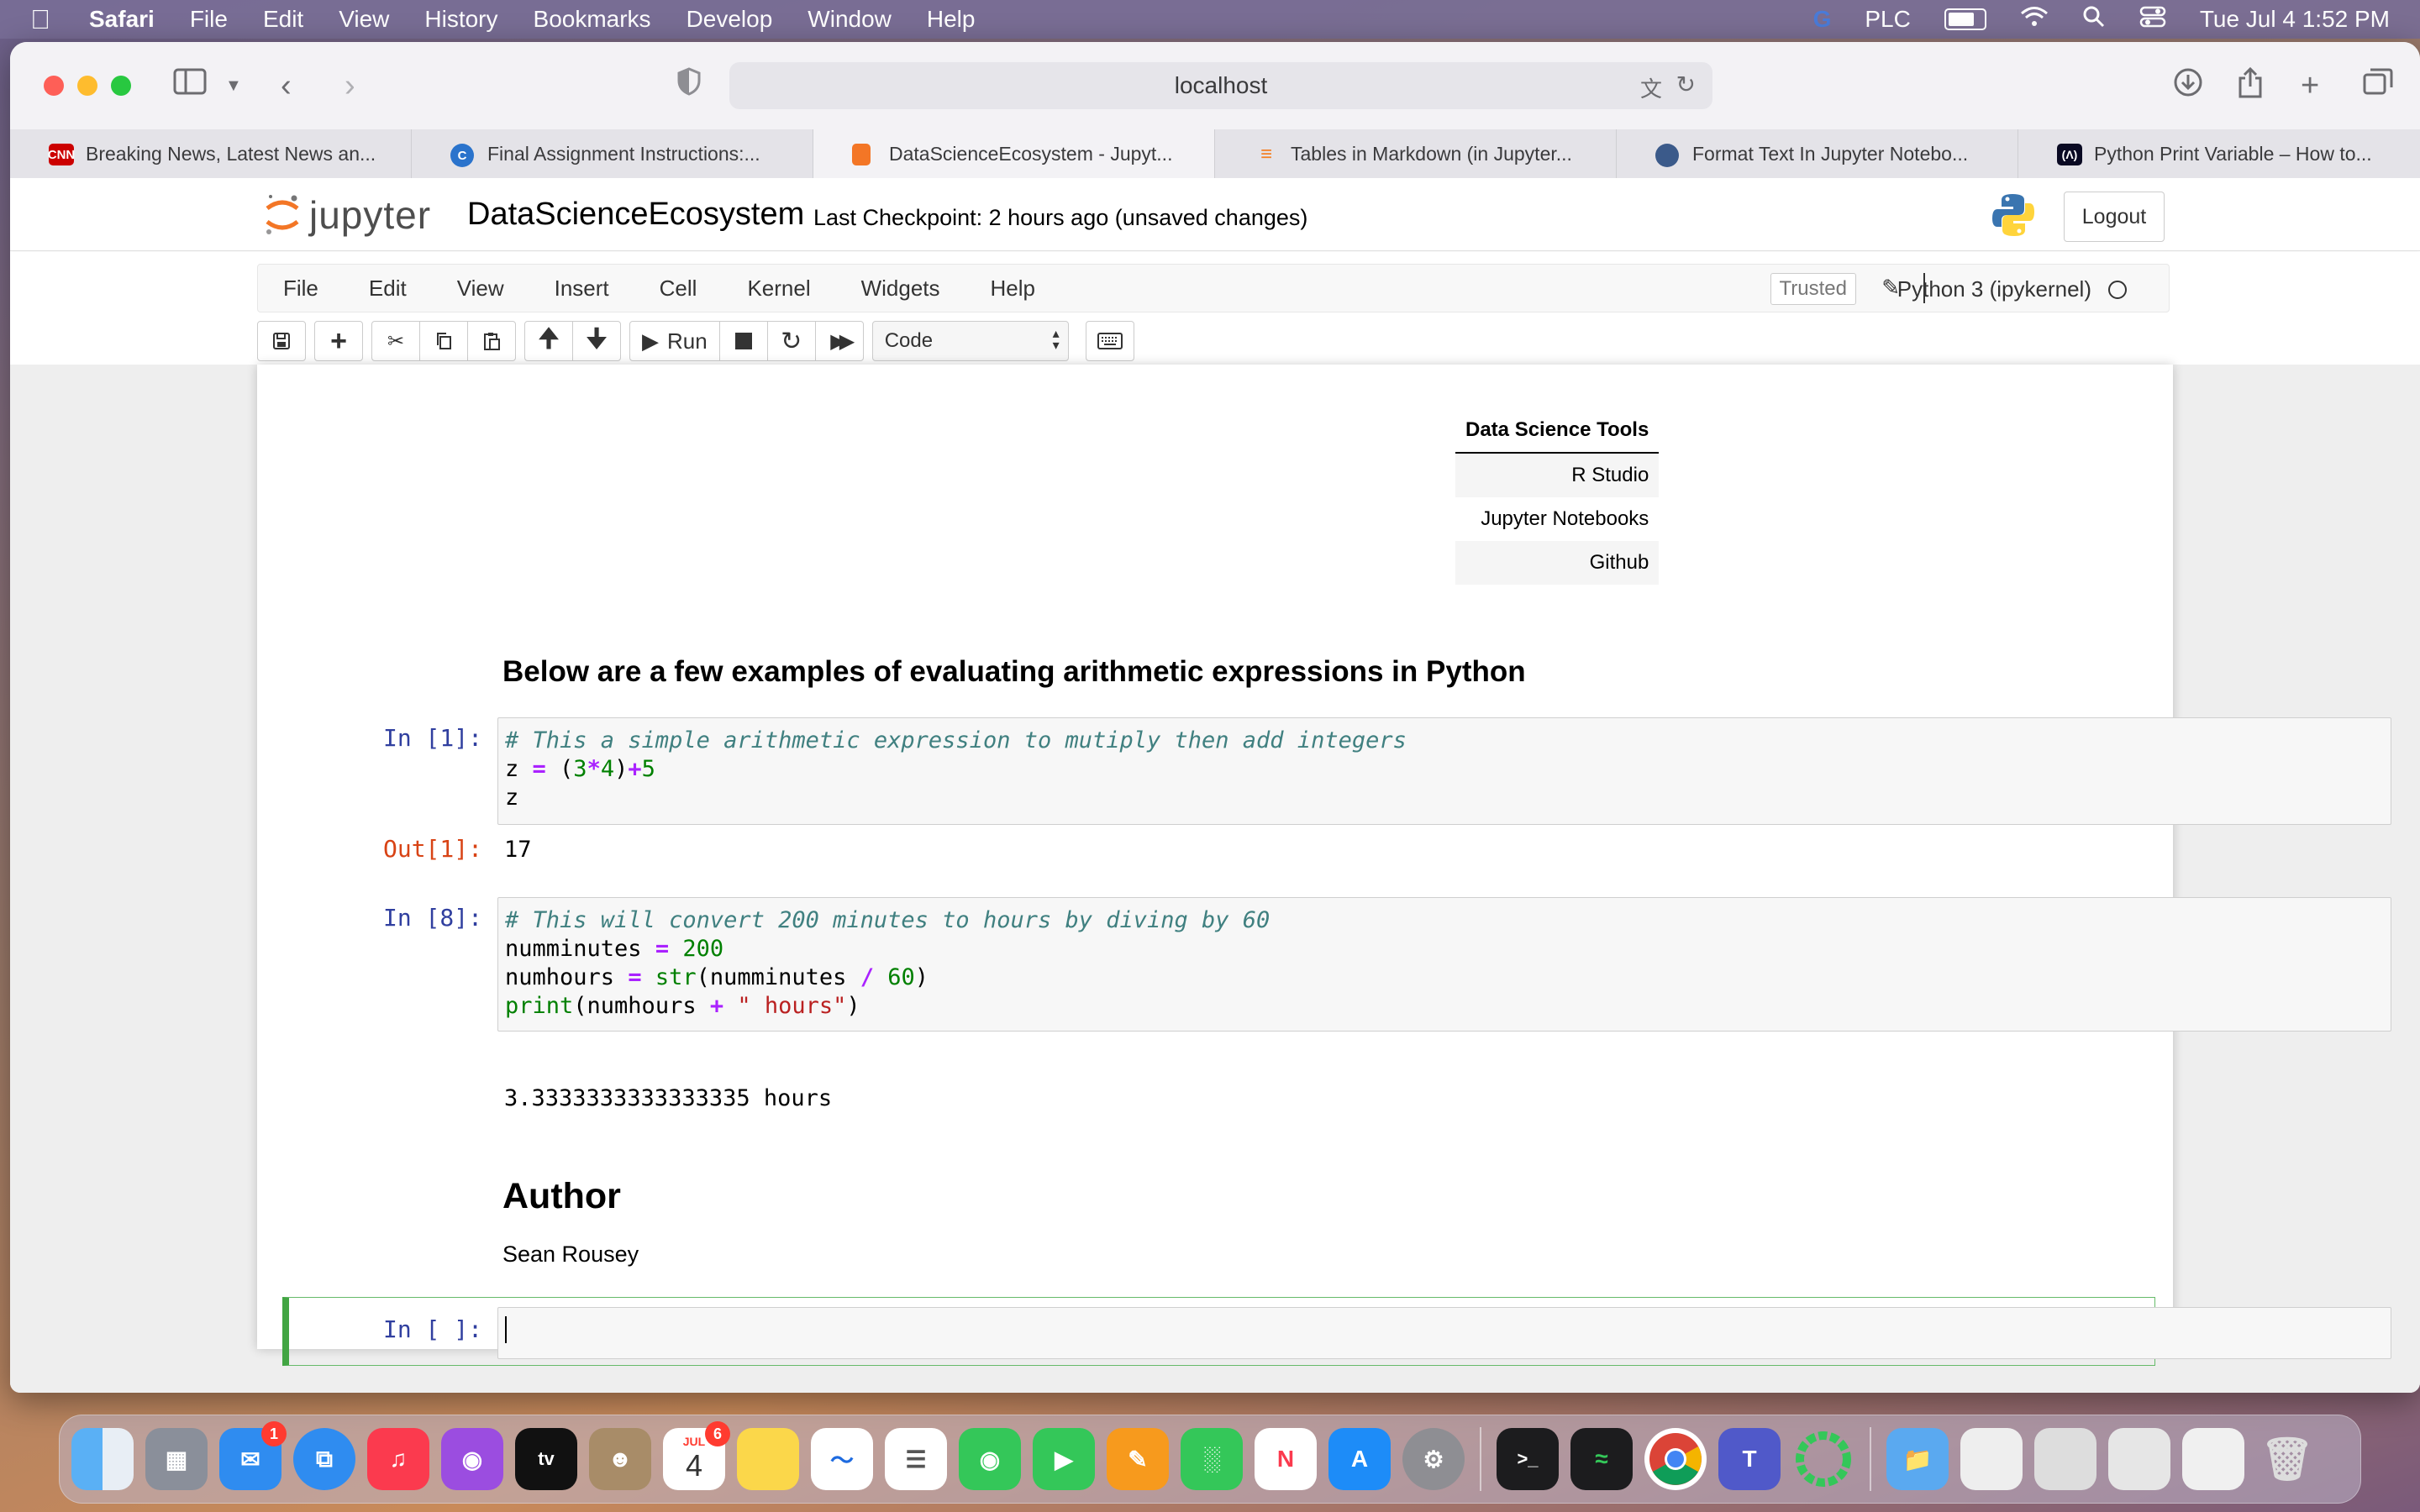 This screenshot has height=1512, width=2420. Describe the element at coordinates (916, 1459) in the screenshot. I see `reminders-icon: ☰` at that location.